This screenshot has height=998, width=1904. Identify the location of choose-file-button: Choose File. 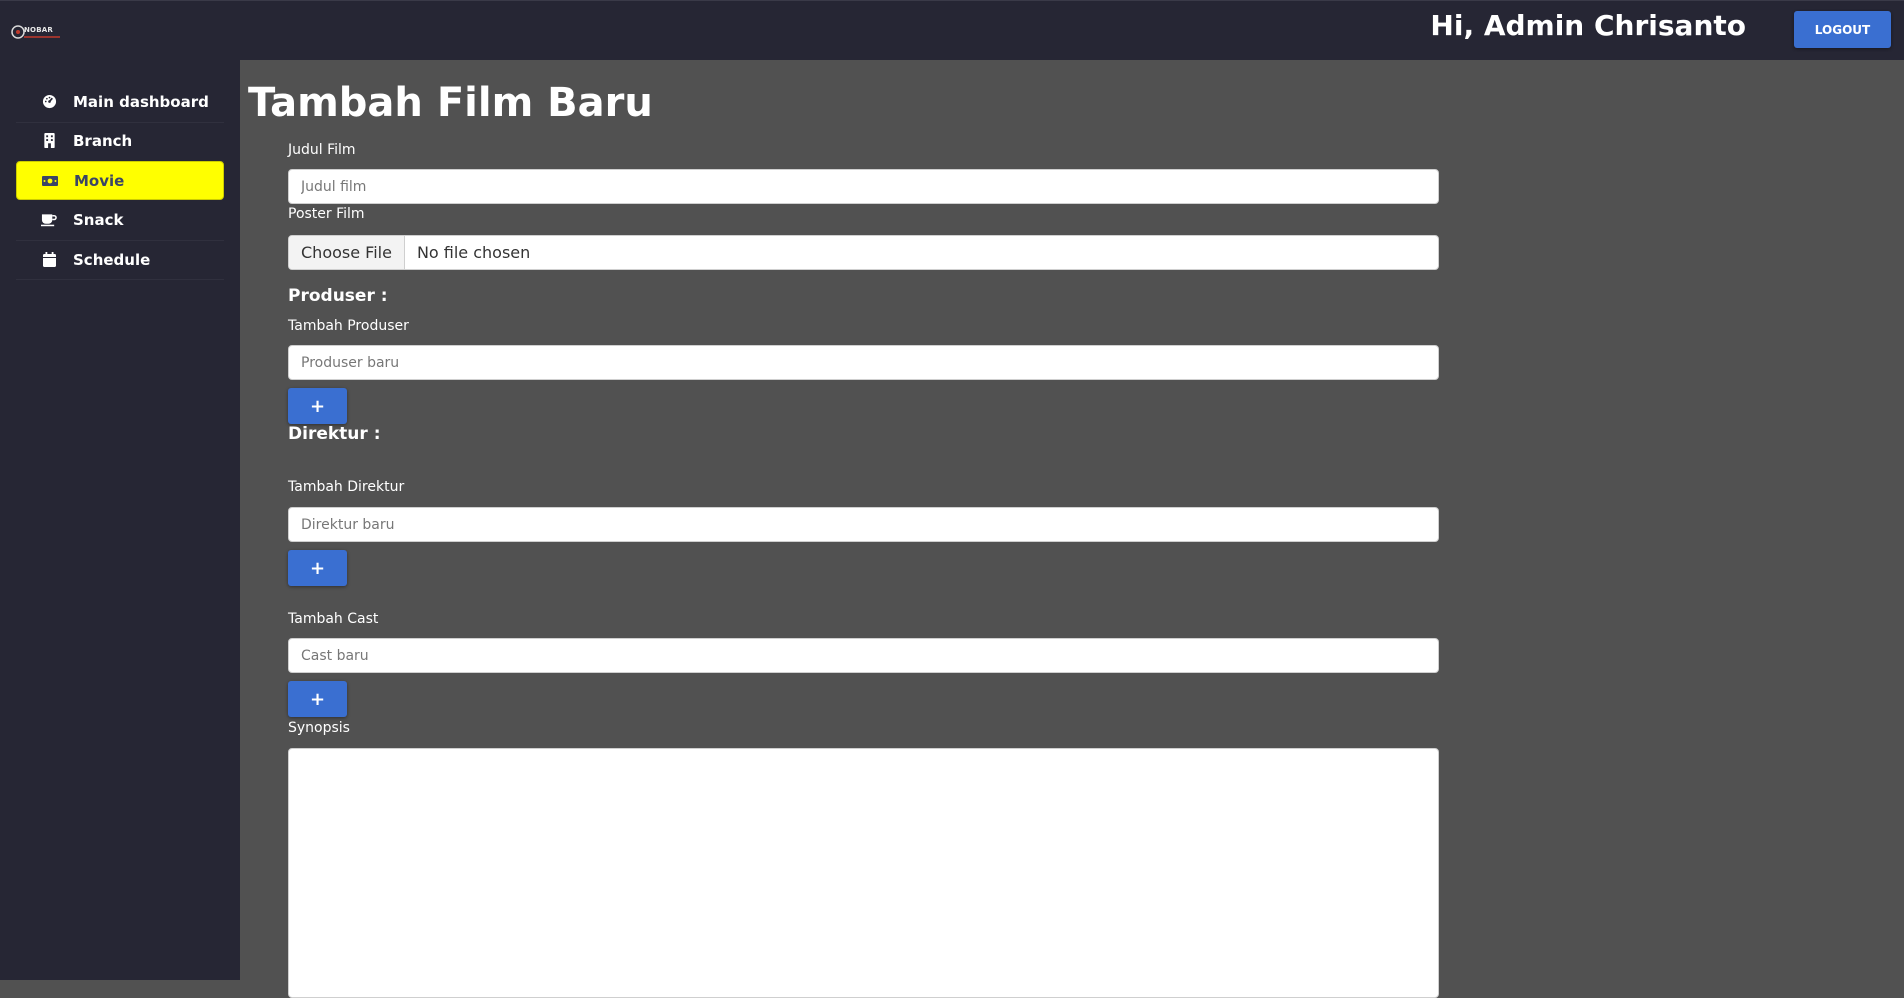
(347, 252).